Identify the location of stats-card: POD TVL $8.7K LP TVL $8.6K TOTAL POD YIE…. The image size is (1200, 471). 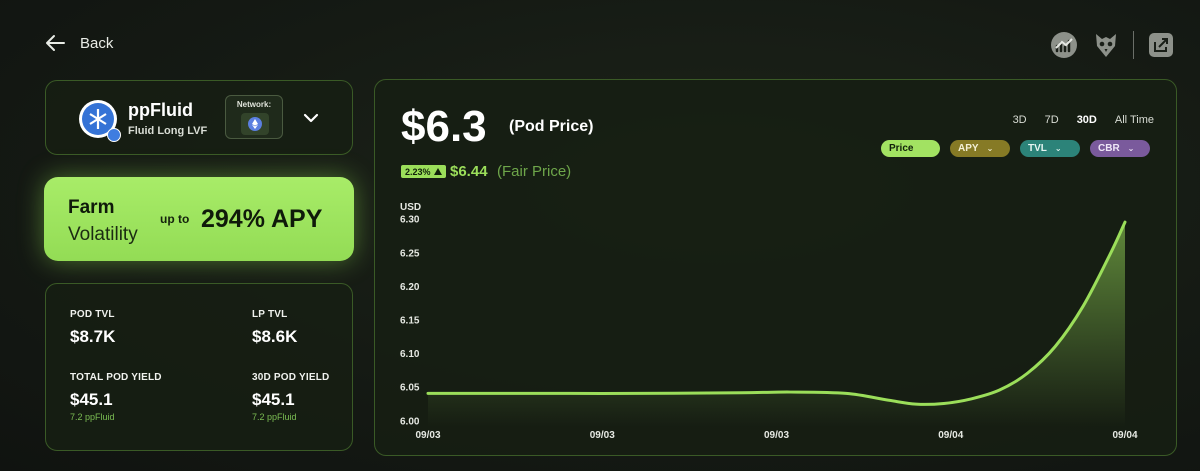
(199, 367).